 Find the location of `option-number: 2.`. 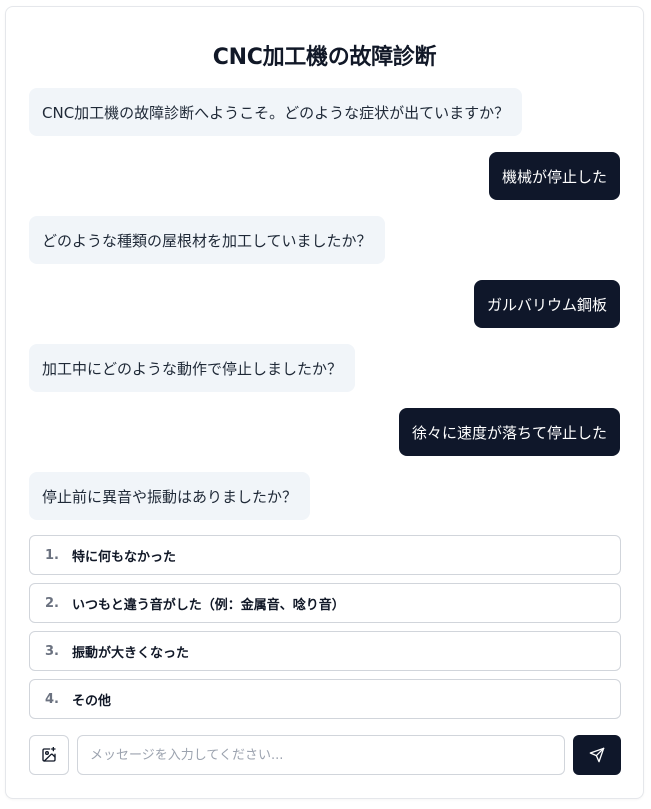

option-number: 2. is located at coordinates (52, 603).